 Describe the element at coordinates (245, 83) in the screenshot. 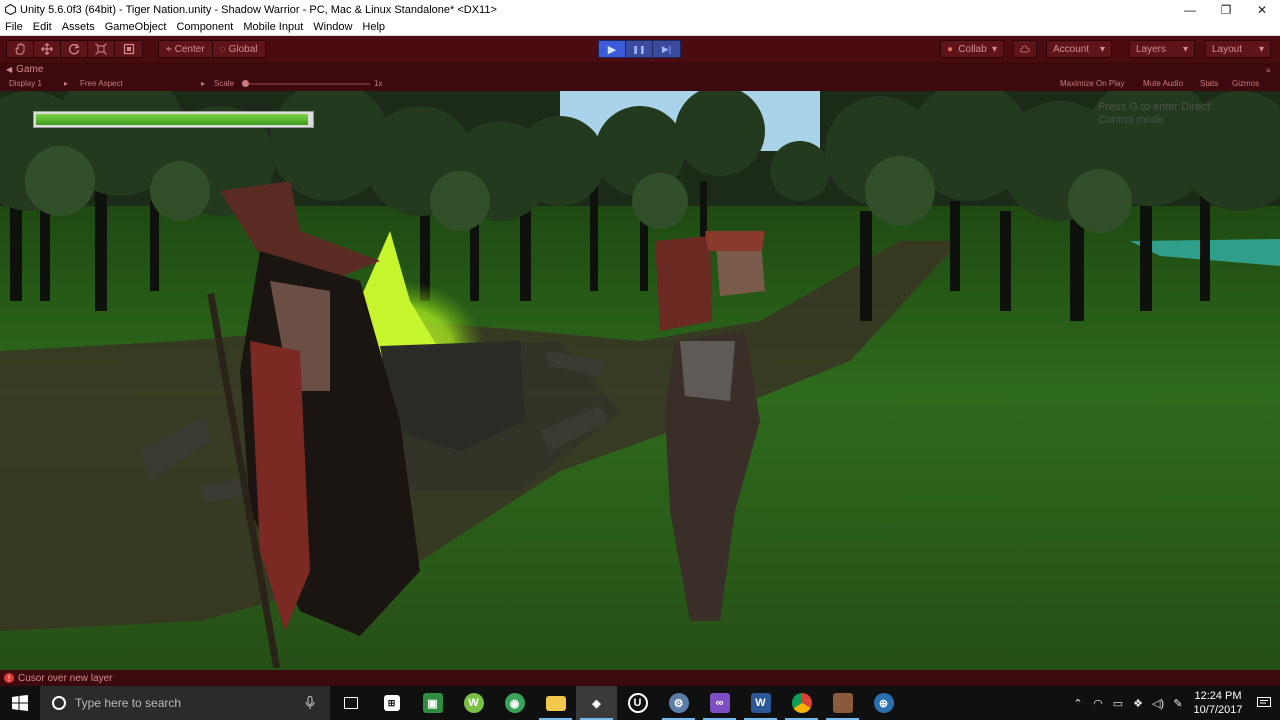

I see `scale-slider-thumb` at that location.